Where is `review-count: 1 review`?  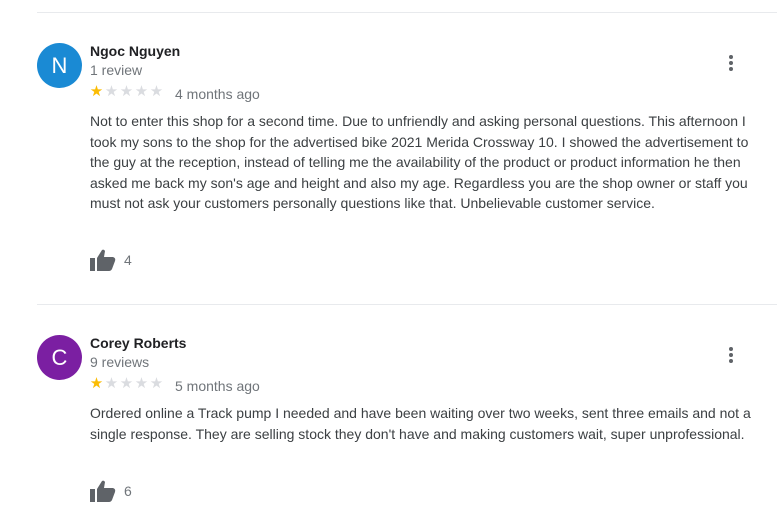 review-count: 1 review is located at coordinates (116, 70).